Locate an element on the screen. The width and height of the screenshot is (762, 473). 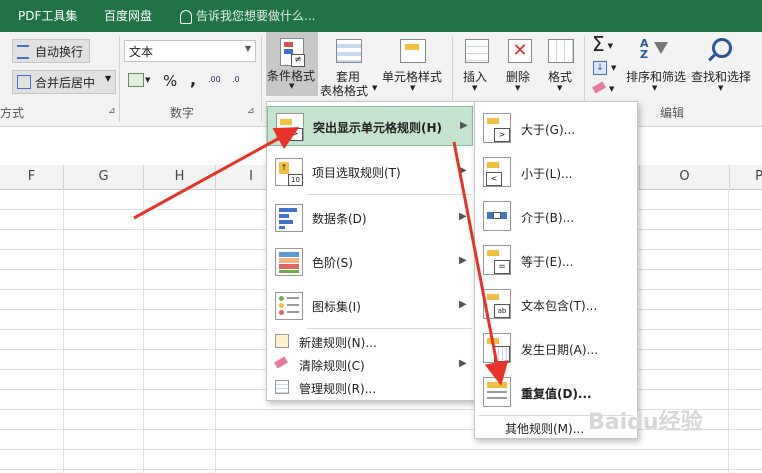
conditional-format-button: ≠ 条件格式 ▼ is located at coordinates (292, 64).